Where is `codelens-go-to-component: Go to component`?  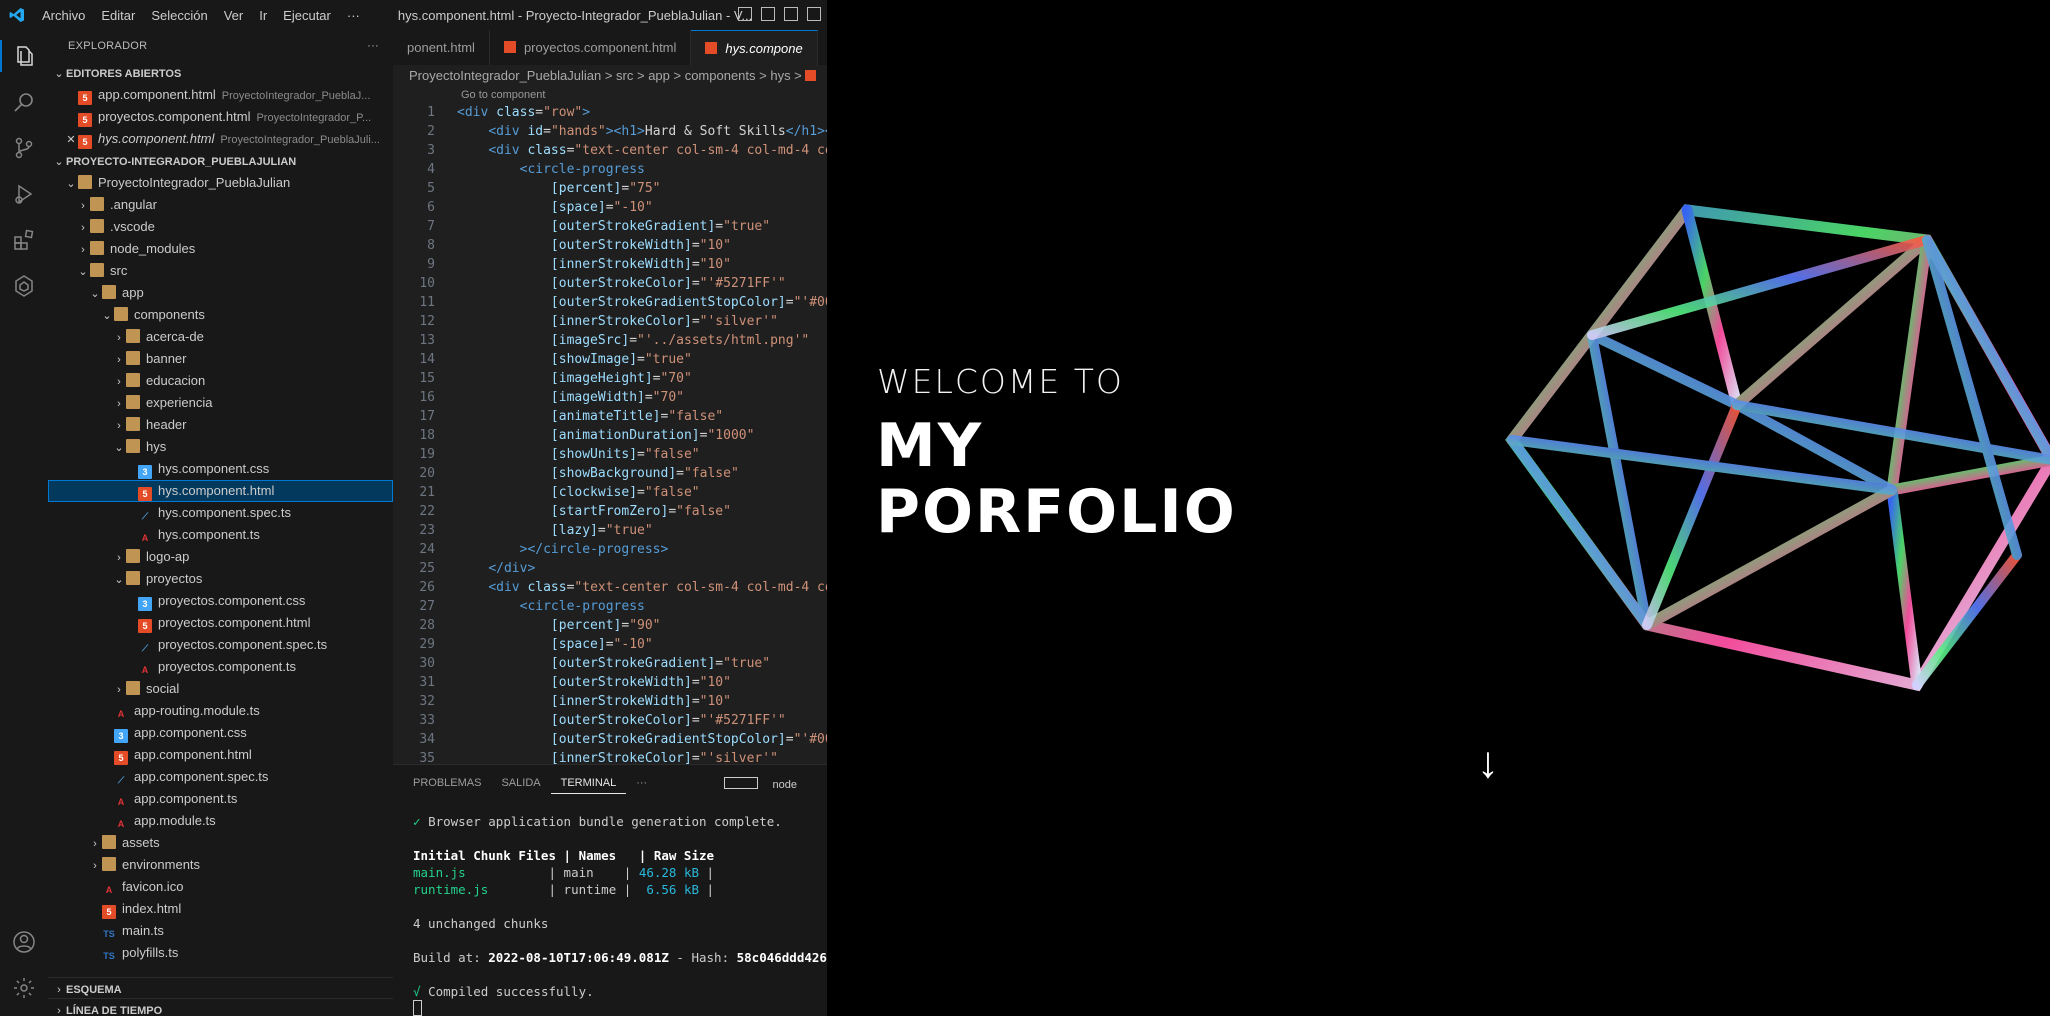
codelens-go-to-component: Go to component is located at coordinates (503, 95).